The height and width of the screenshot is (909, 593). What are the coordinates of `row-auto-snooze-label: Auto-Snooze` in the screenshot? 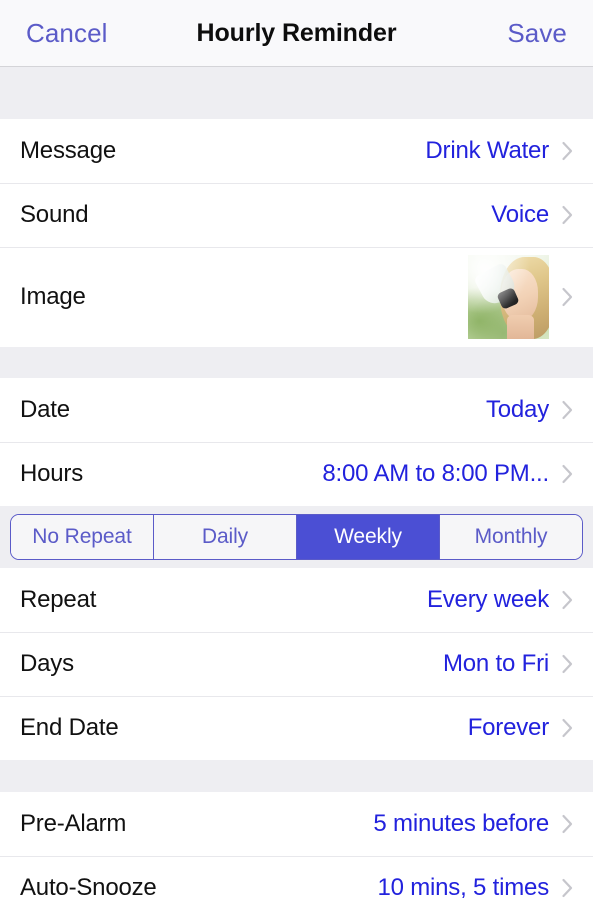 It's located at (88, 887).